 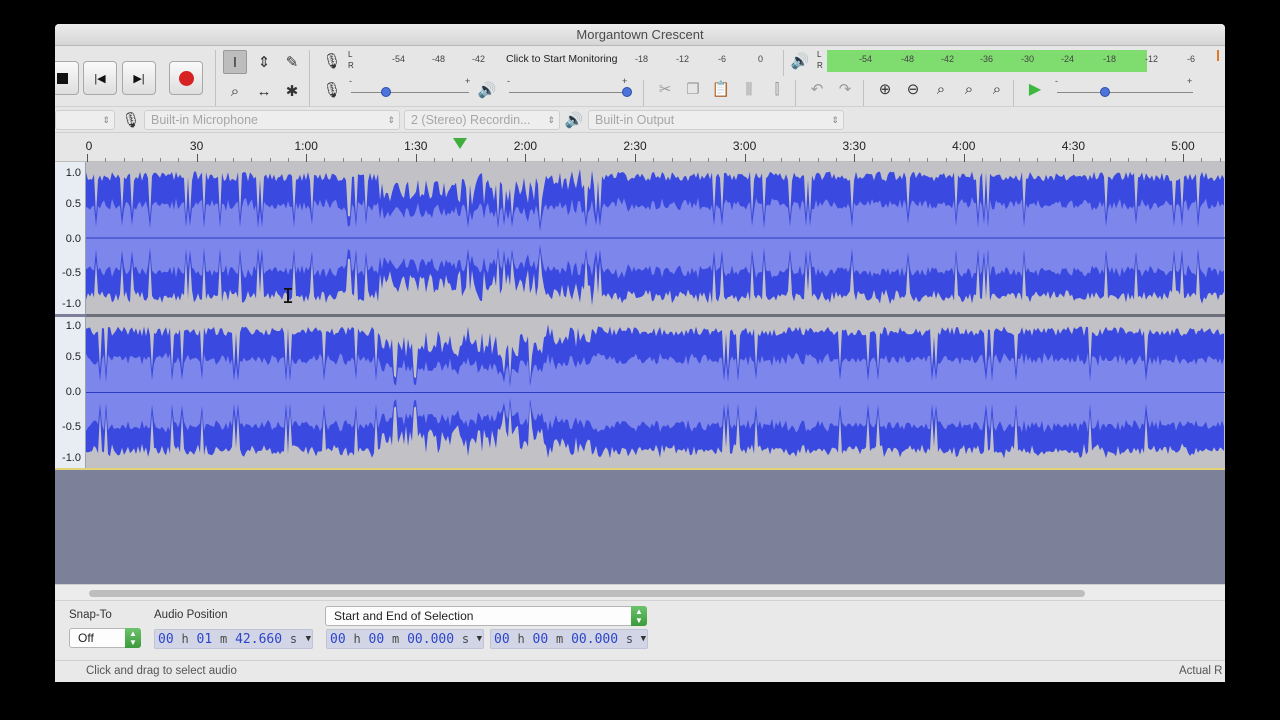 I want to click on tc-minutes: 00, so click(x=540, y=639).